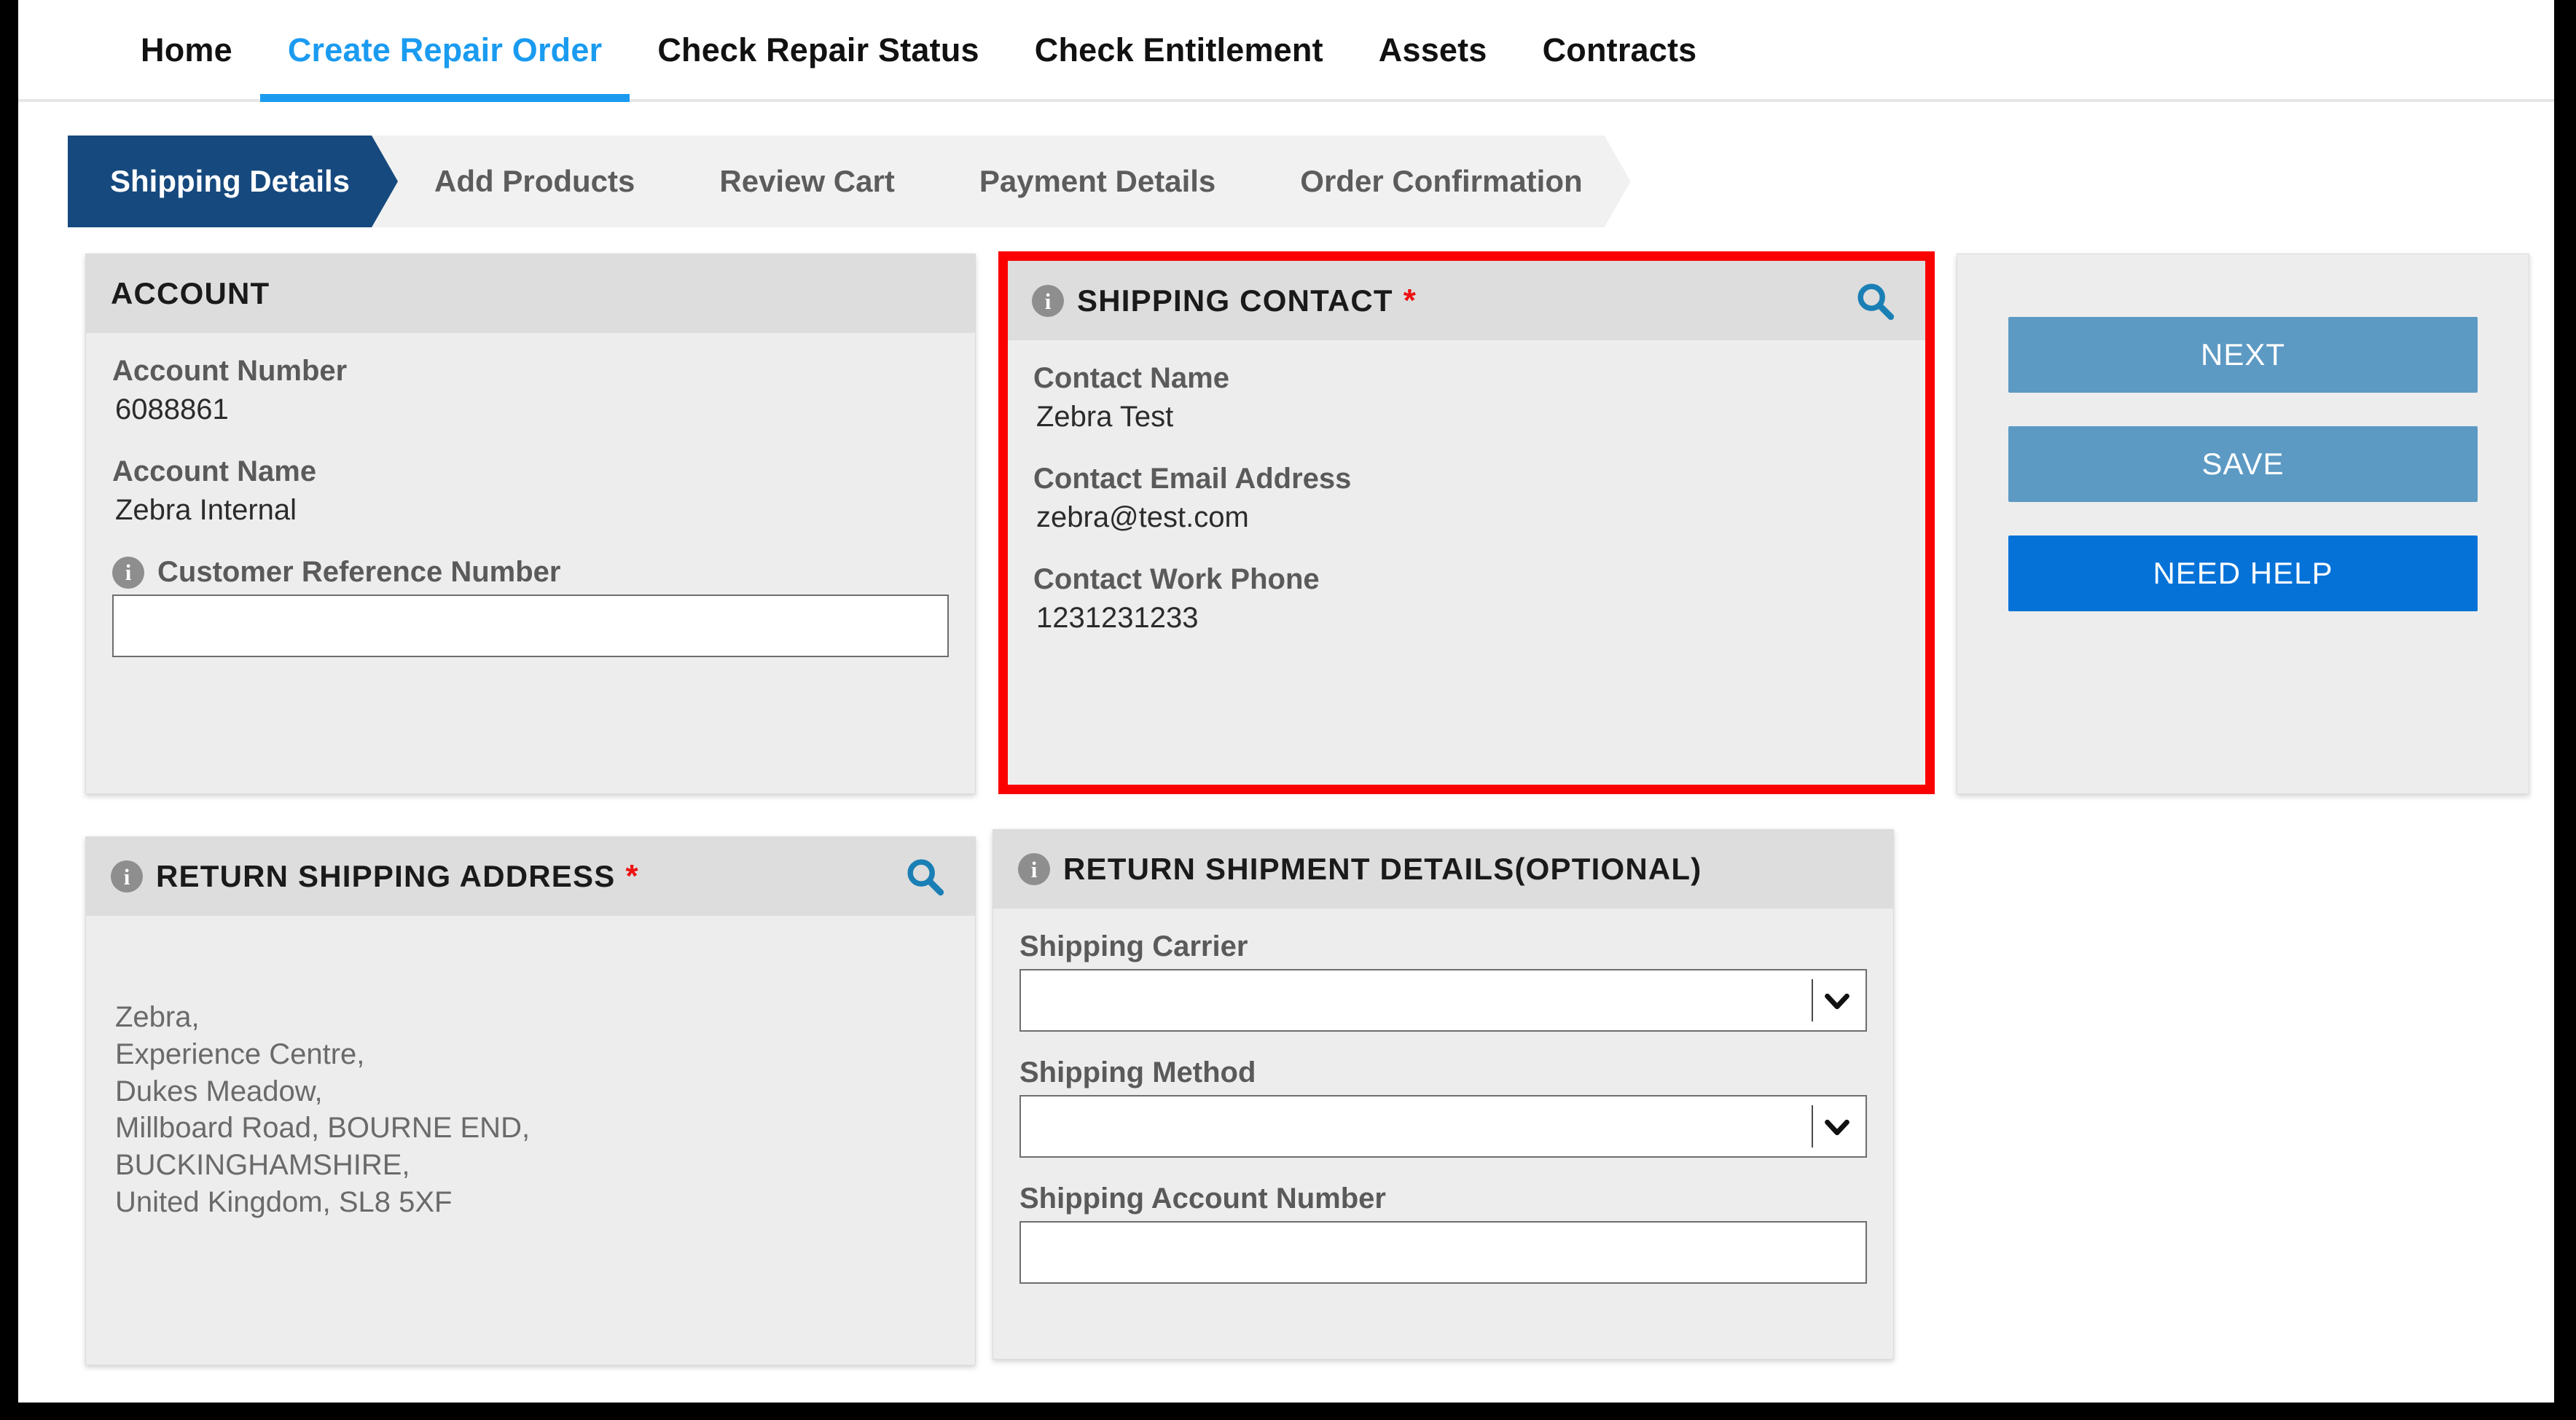  I want to click on address-line: United Kingdom, SL8 5XF, so click(284, 1201).